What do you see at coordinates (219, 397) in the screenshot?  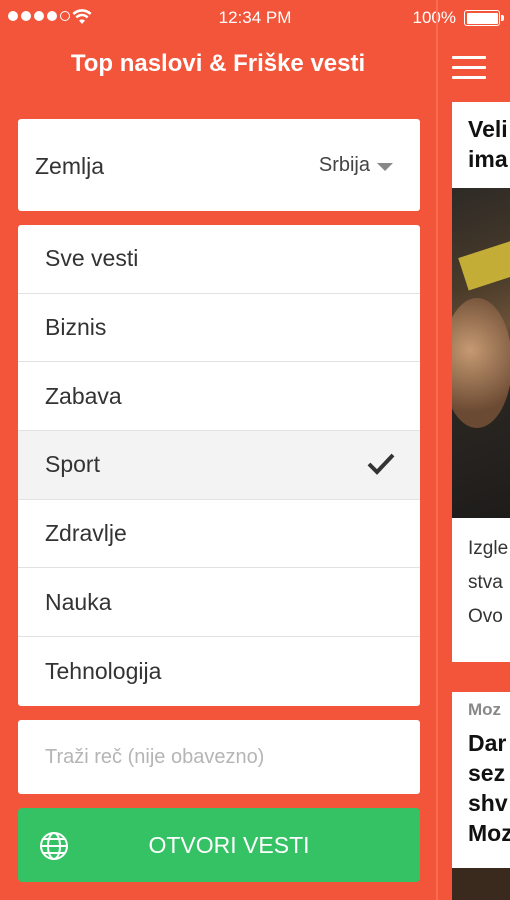 I see `category-item-zabava: Zabava` at bounding box center [219, 397].